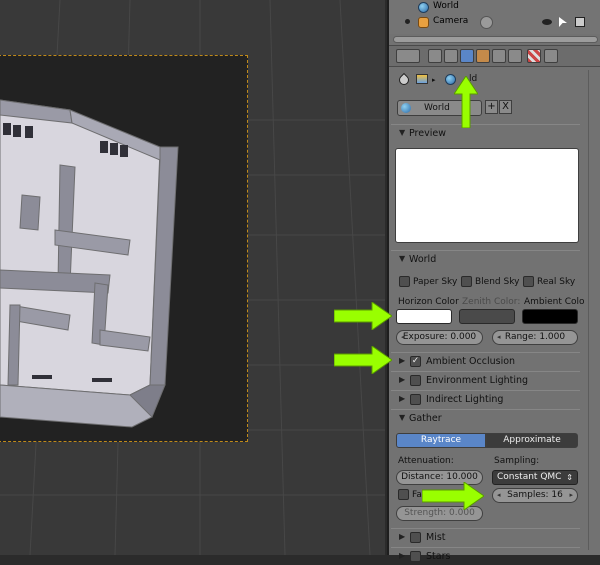 This screenshot has height=565, width=600. What do you see at coordinates (423, 22) in the screenshot?
I see `camera-icon` at bounding box center [423, 22].